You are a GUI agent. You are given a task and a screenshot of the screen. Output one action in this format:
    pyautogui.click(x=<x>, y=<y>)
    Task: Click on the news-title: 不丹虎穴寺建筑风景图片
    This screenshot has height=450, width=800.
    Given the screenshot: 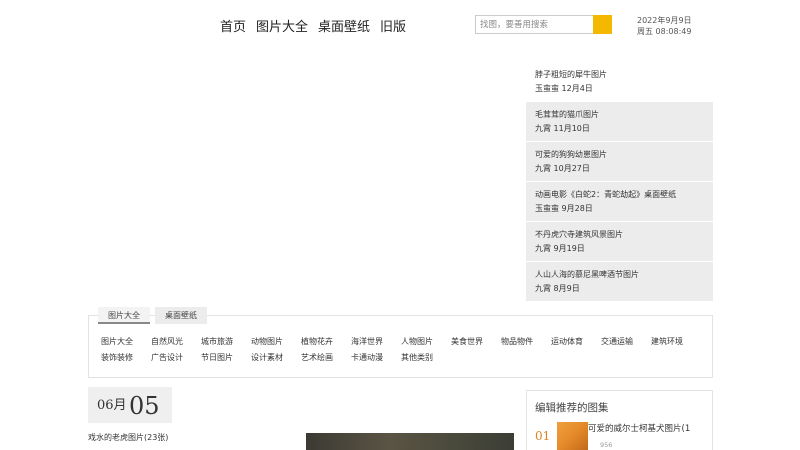 What is the action you would take?
    pyautogui.click(x=579, y=234)
    